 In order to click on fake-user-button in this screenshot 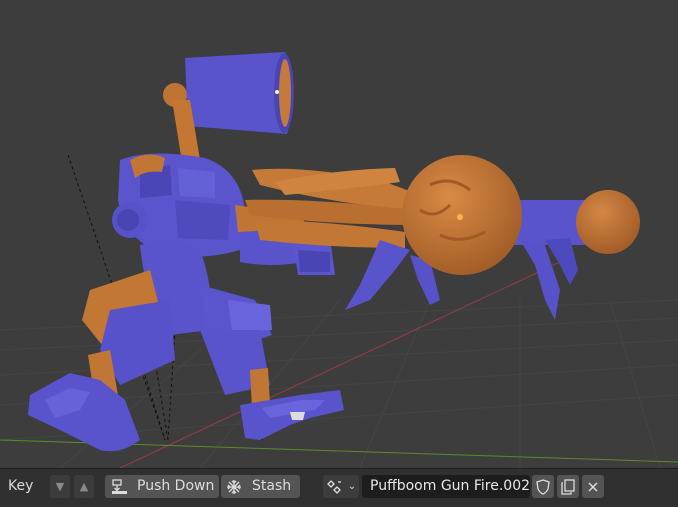, I will do `click(543, 486)`.